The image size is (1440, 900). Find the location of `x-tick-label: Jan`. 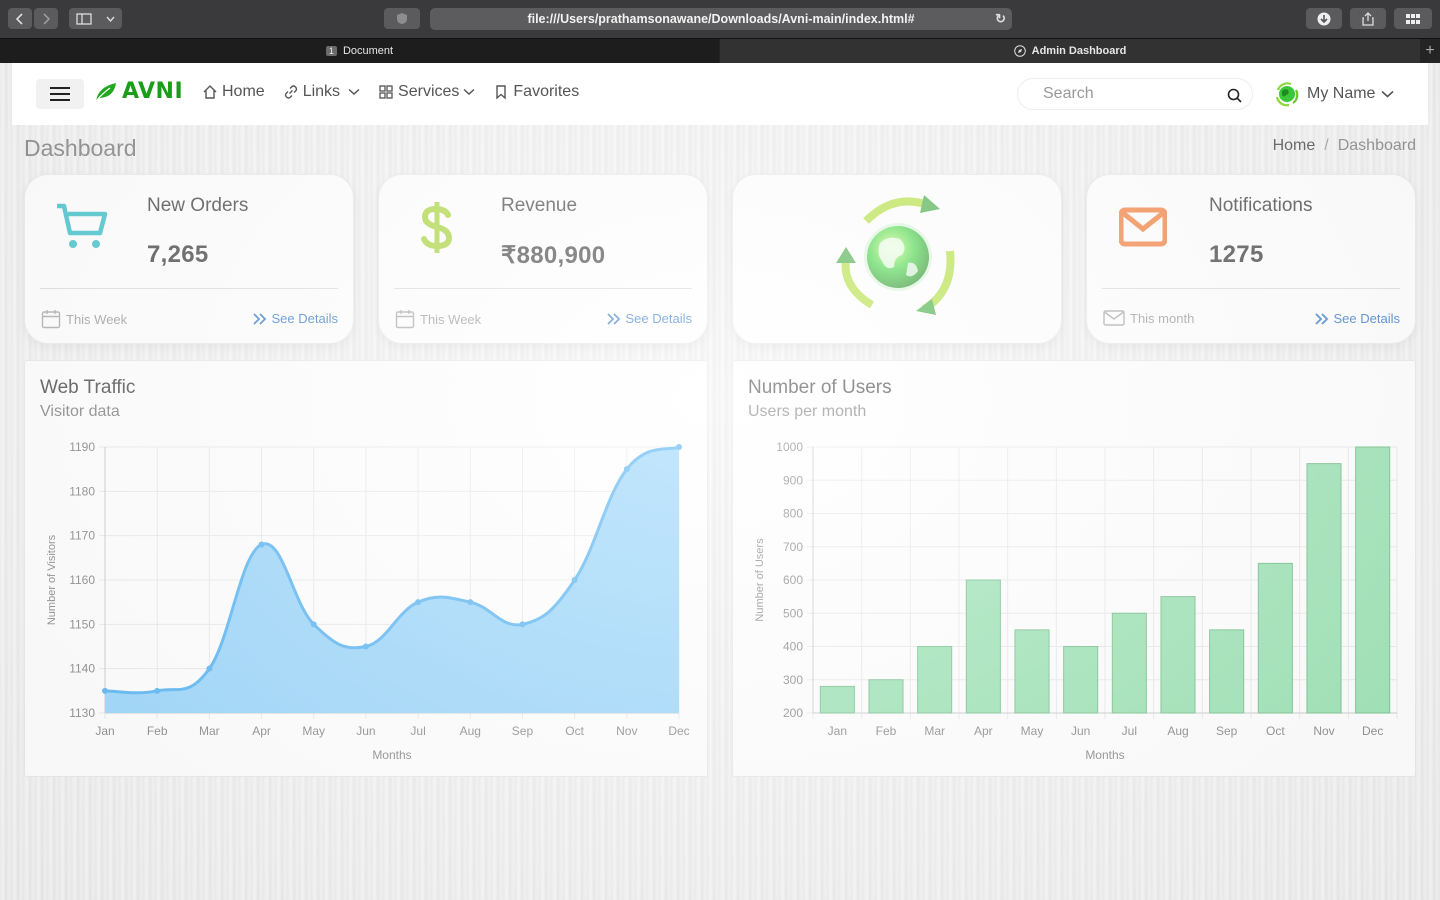

x-tick-label: Jan is located at coordinates (104, 731).